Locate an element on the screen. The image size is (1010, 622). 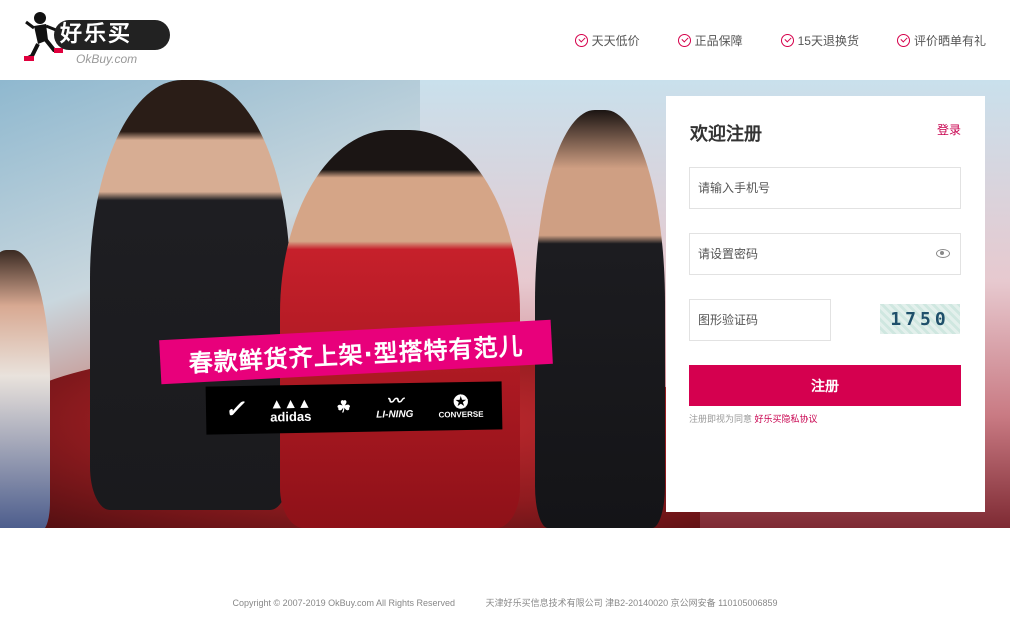
promise-review-gift: 评价晒单有礼 is located at coordinates (941, 40).